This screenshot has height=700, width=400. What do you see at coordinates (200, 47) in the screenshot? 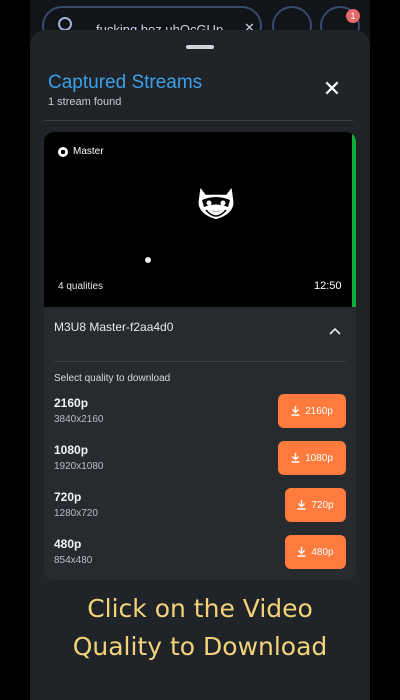
I see `drag-handle` at bounding box center [200, 47].